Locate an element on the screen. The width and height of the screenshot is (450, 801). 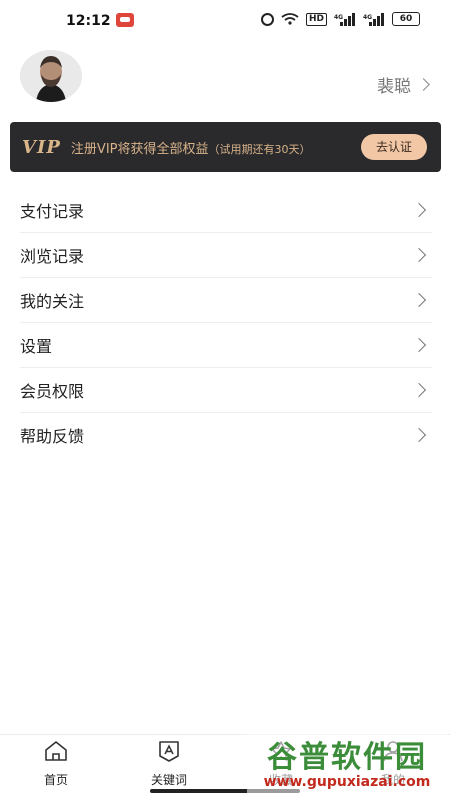
menu-item-label: 支付记录 is located at coordinates (52, 211).